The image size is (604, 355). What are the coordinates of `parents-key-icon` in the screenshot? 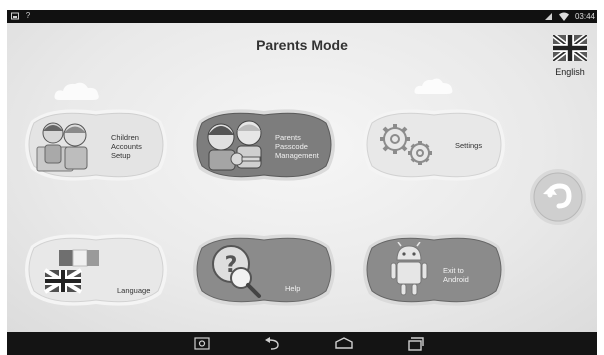 It's located at (234, 145).